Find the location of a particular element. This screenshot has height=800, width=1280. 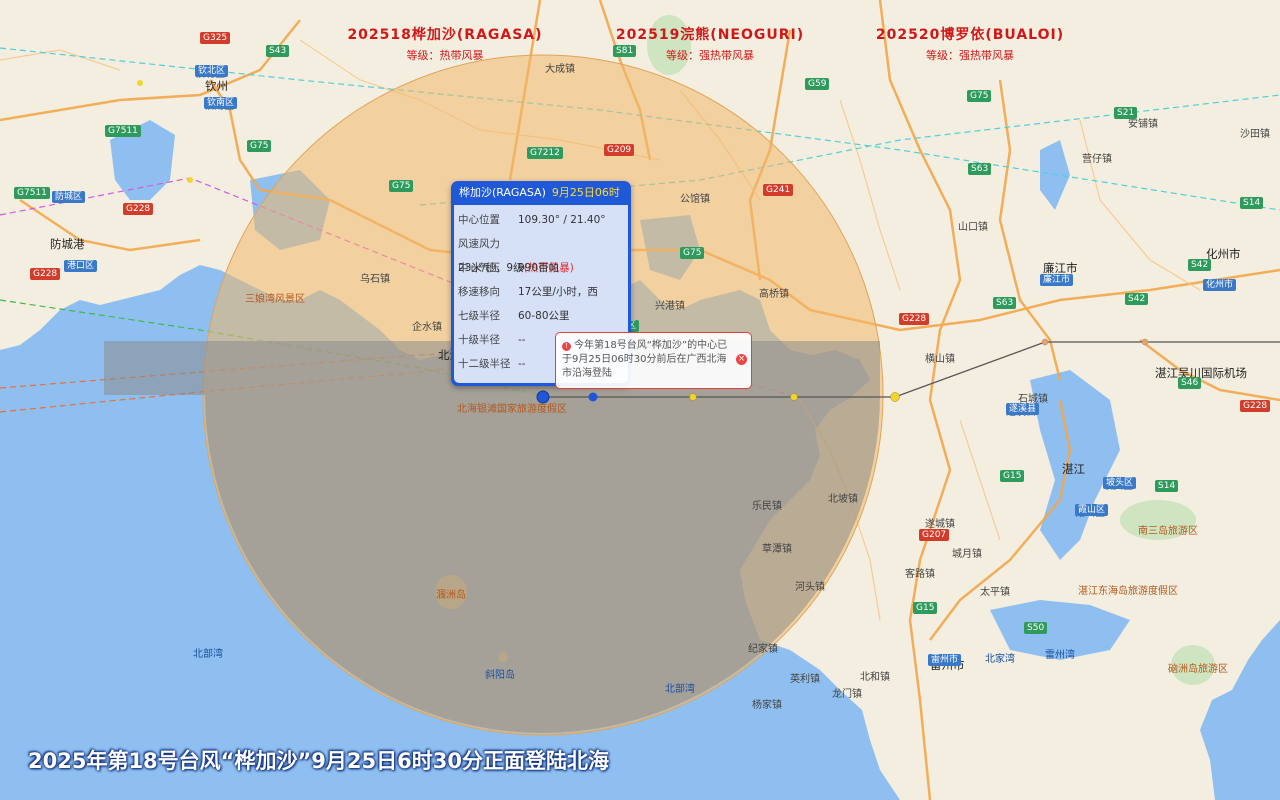

place-label: 北海银滩国家旅游度假区 is located at coordinates (512, 409).